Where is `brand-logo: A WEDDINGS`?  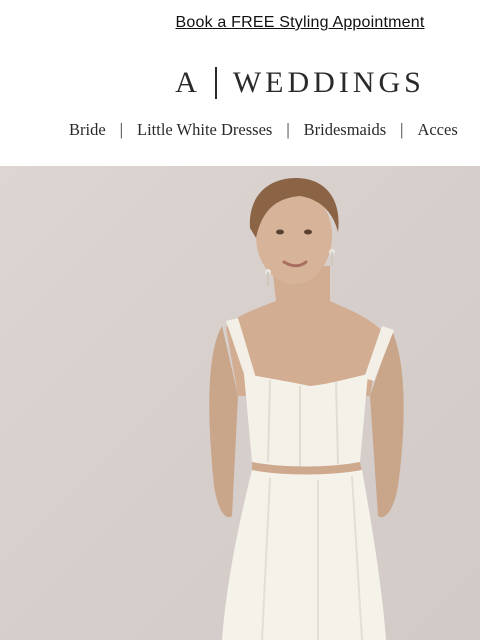
brand-logo: A WEDDINGS is located at coordinates (240, 83).